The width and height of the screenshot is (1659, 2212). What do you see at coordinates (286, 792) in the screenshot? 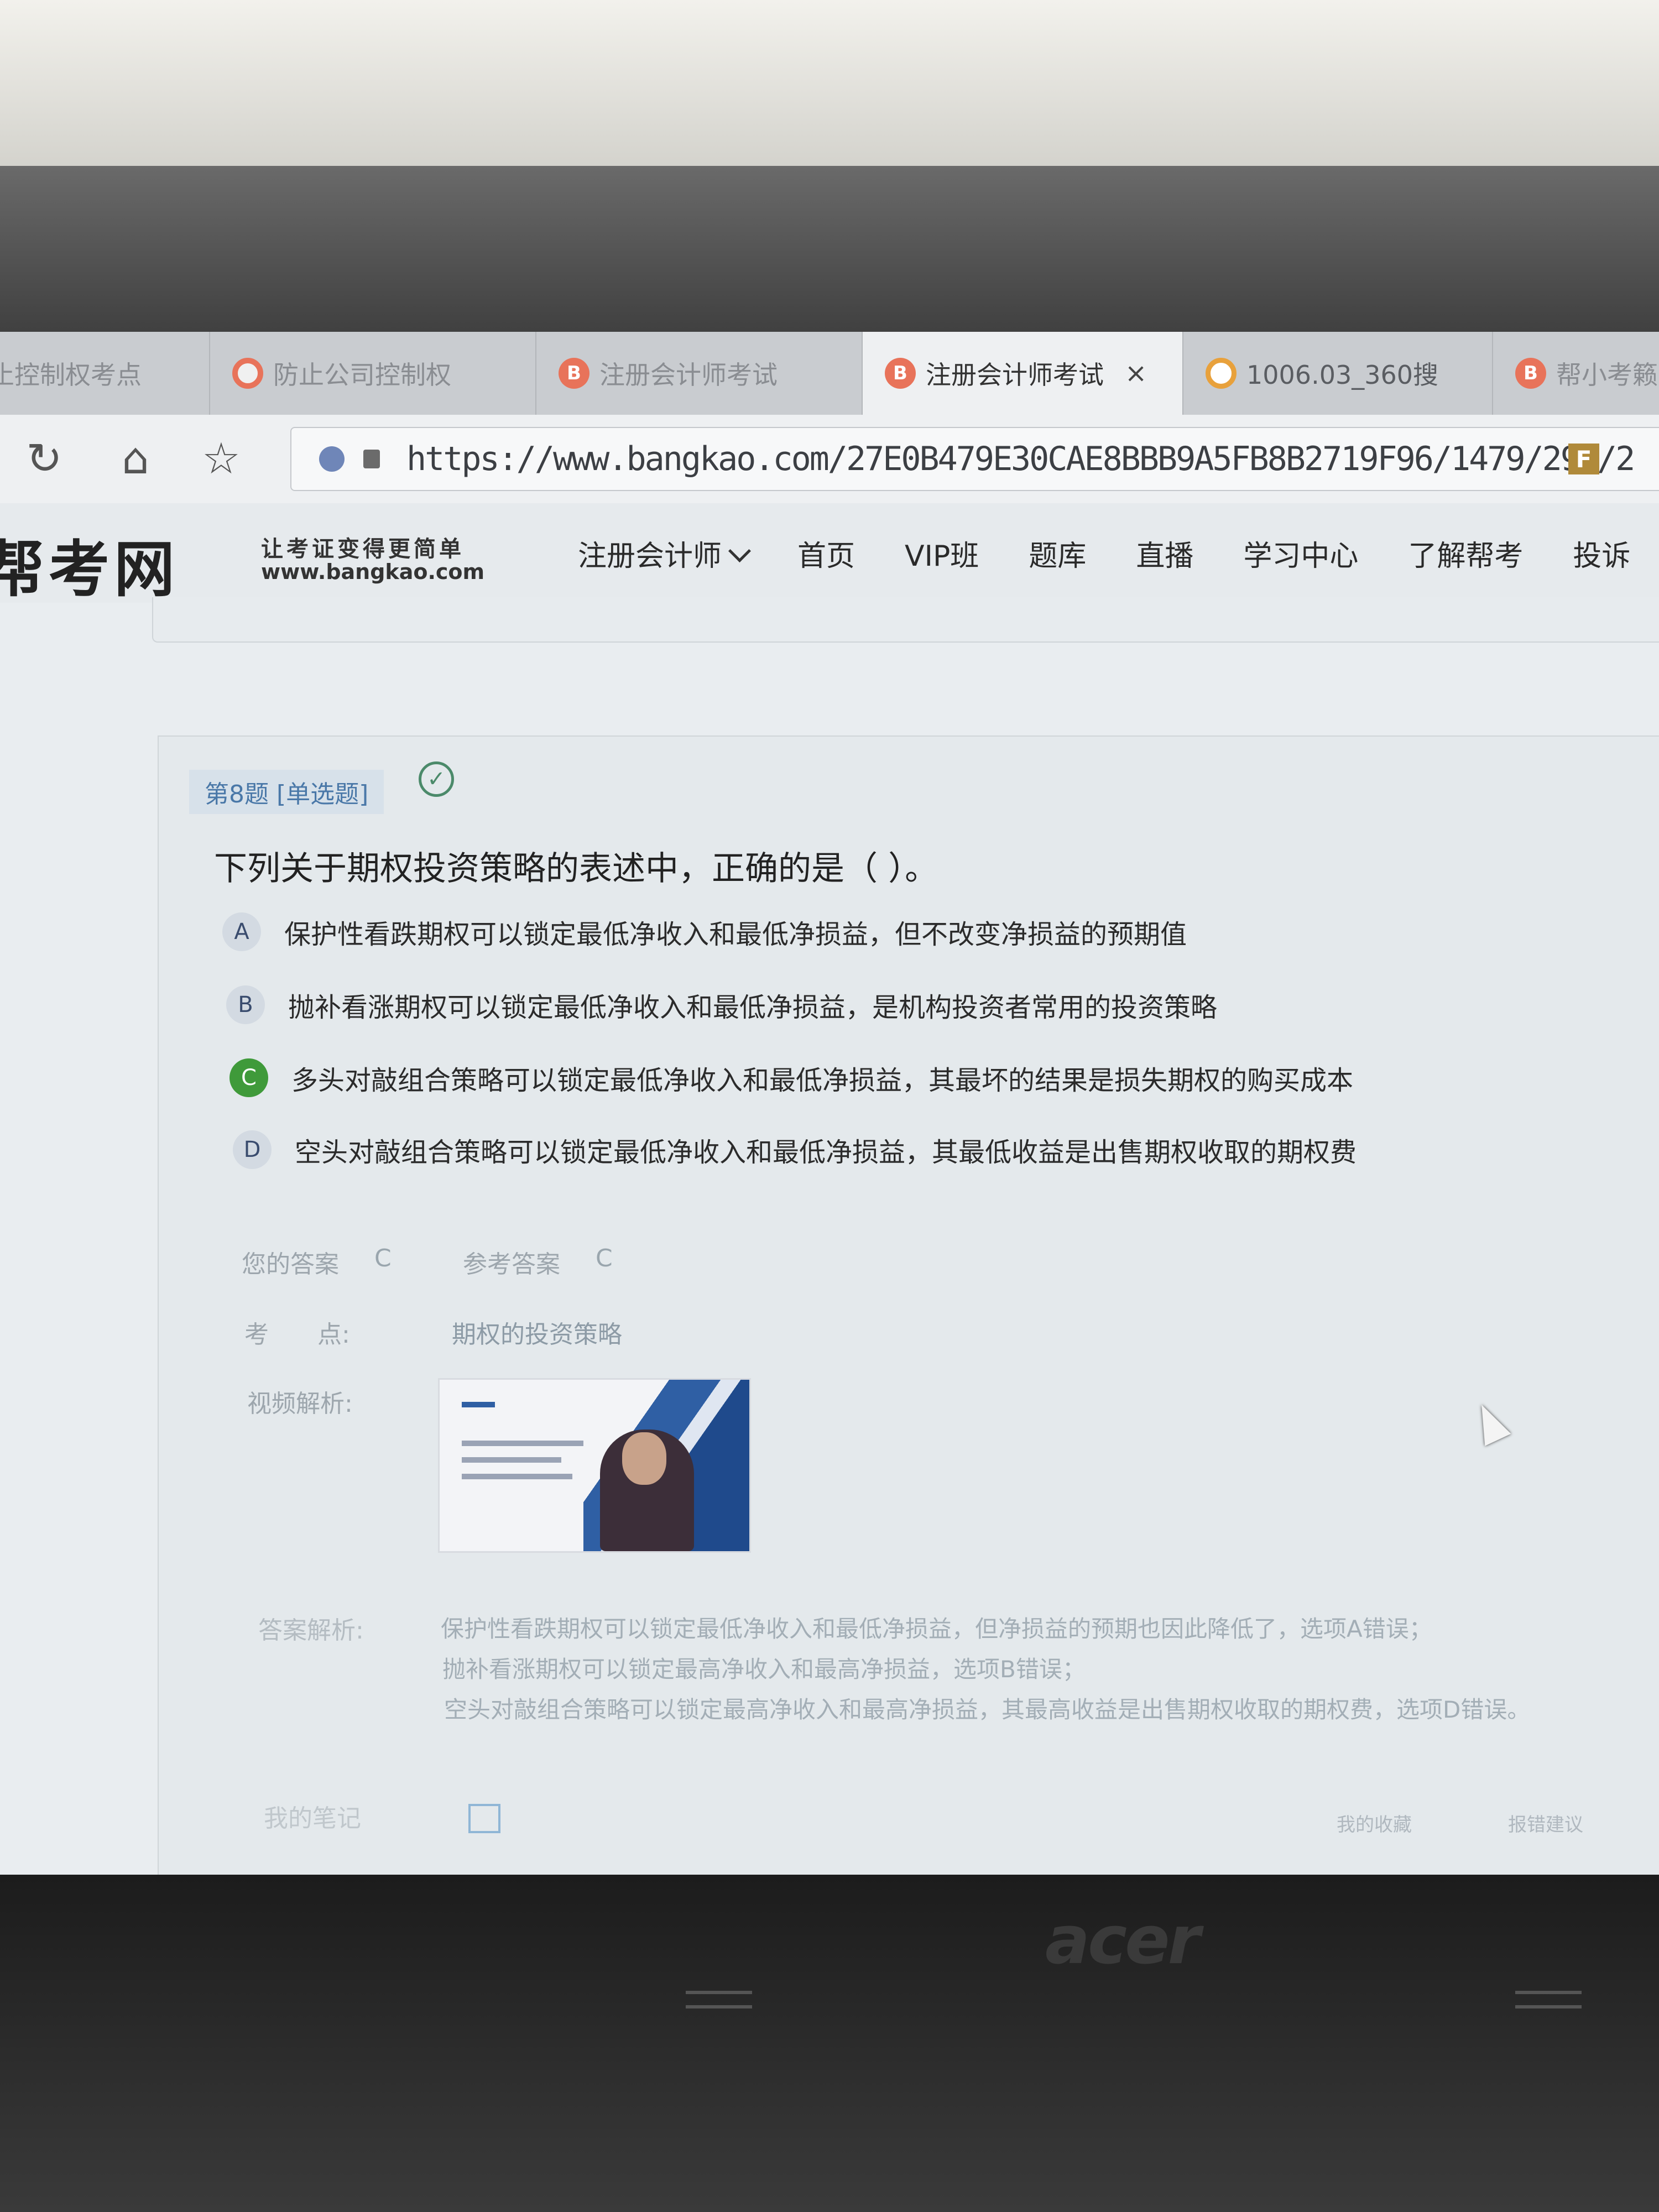
I see `question-tag: 第8题 [单选题]` at bounding box center [286, 792].